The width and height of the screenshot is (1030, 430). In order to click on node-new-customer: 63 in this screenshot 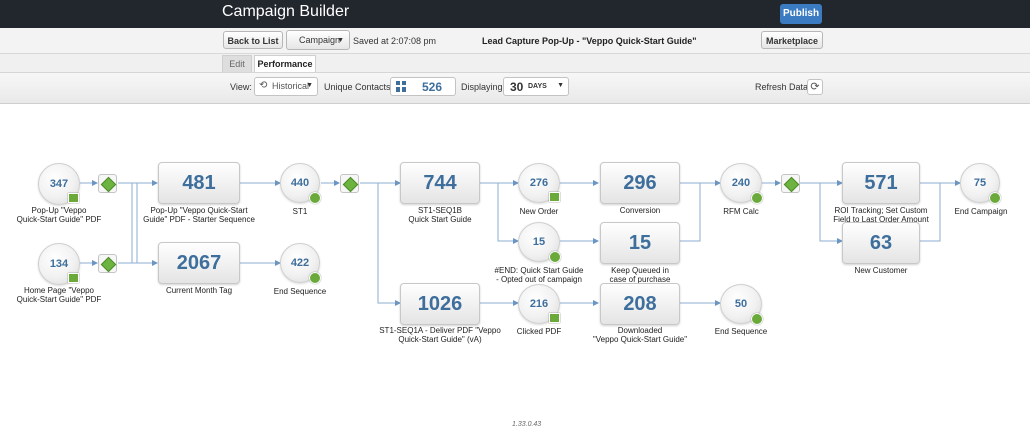, I will do `click(881, 243)`.